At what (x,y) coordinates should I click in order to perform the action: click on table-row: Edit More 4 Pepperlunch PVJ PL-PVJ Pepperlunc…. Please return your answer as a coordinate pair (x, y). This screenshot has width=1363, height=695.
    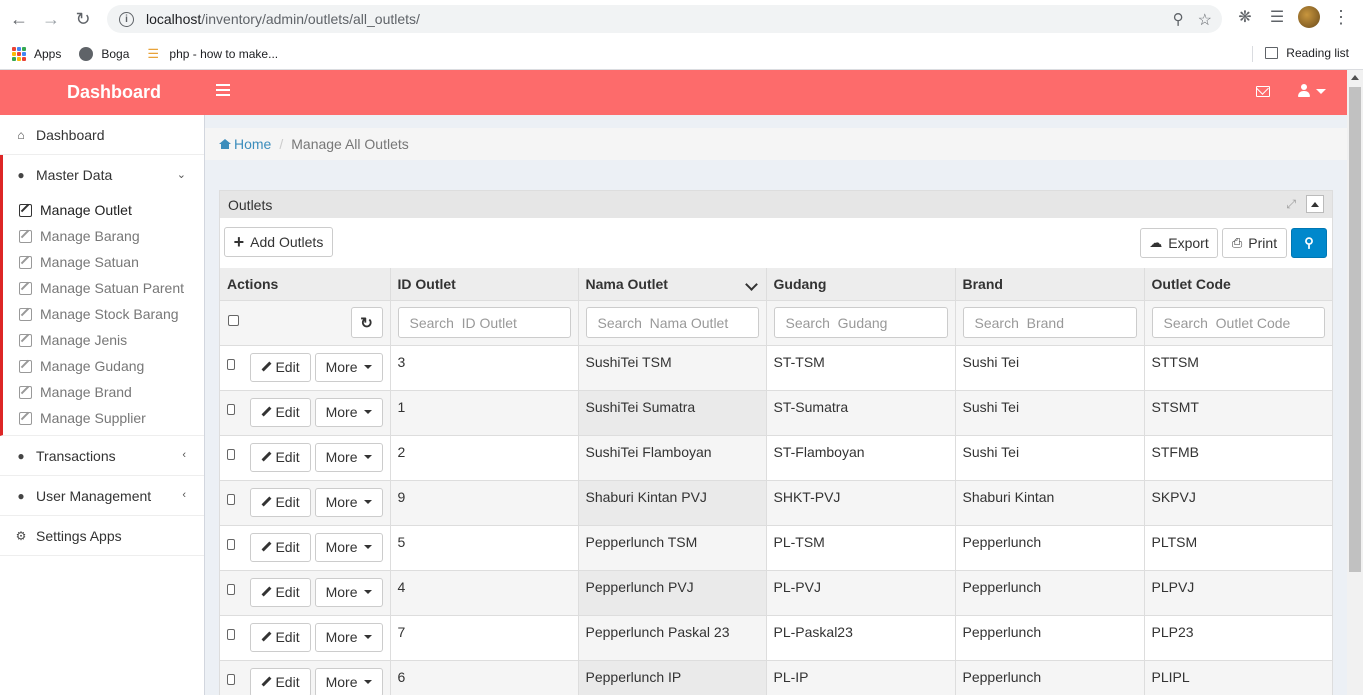
    Looking at the image, I should click on (776, 593).